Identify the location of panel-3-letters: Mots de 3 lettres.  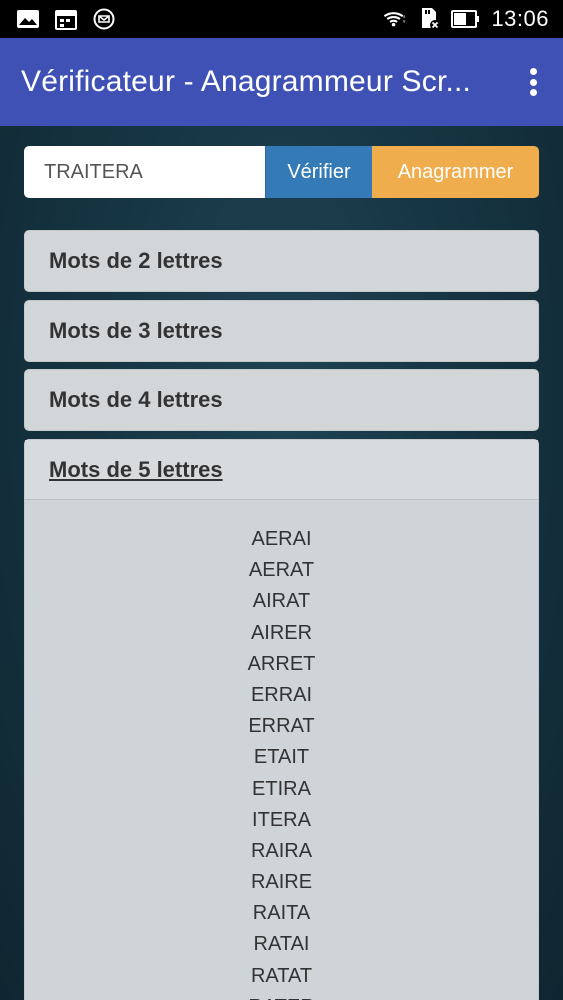
(281, 331).